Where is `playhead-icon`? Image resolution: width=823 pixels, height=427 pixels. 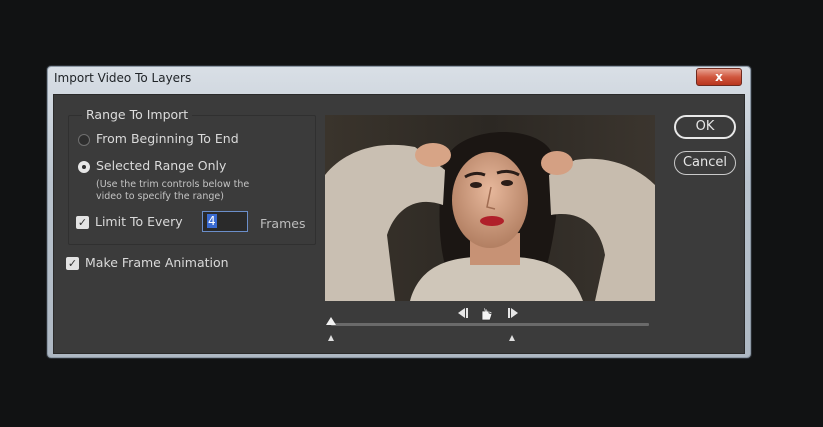 playhead-icon is located at coordinates (331, 321).